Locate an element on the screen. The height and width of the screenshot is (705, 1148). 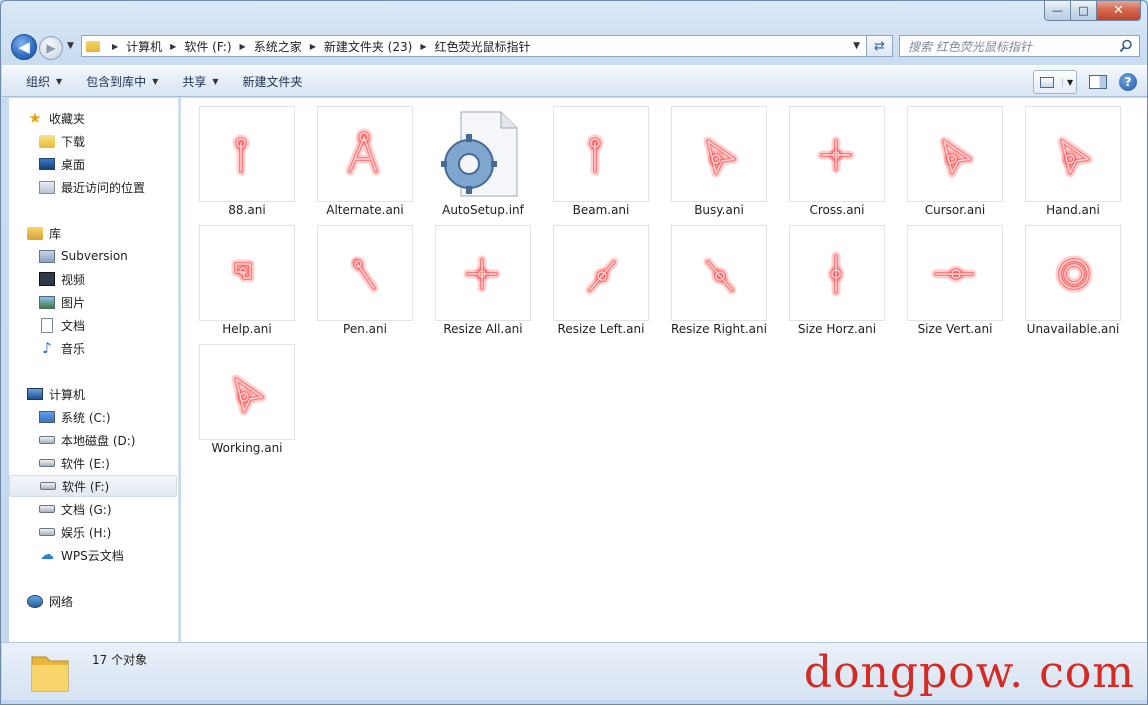
file-item: Busy.ani is located at coordinates (719, 157).